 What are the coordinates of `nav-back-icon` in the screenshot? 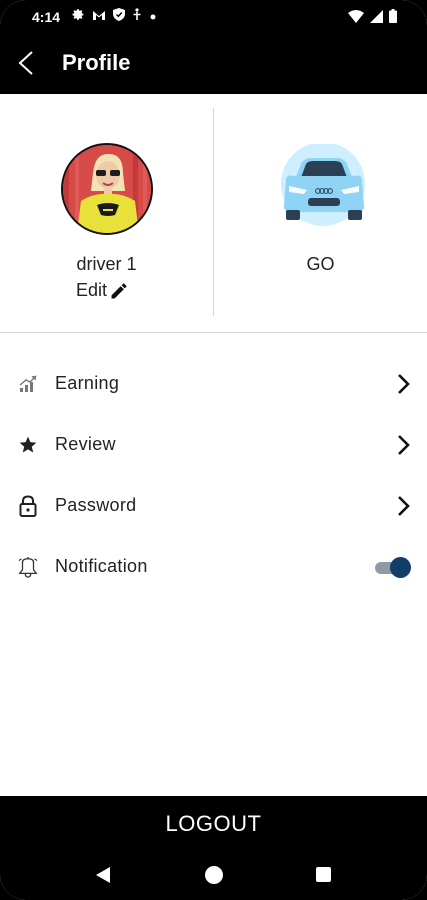 It's located at (103, 877).